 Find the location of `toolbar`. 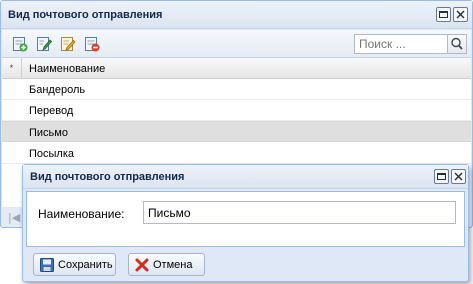

toolbar is located at coordinates (236, 44).